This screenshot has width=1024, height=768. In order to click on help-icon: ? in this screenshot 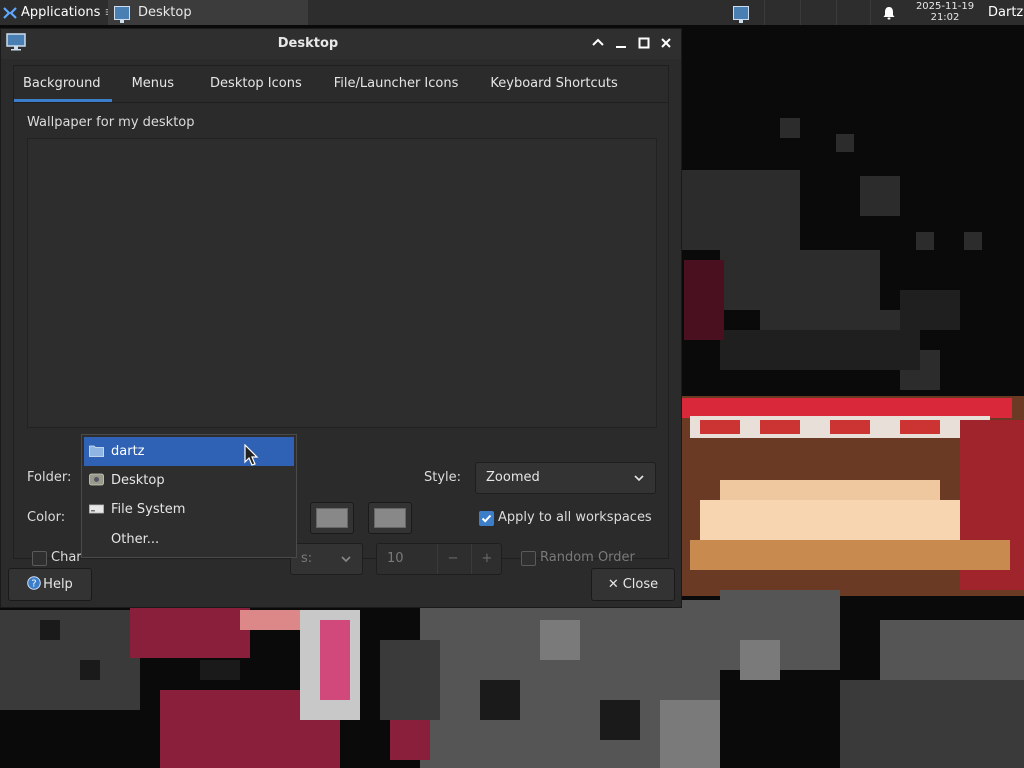, I will do `click(34, 583)`.